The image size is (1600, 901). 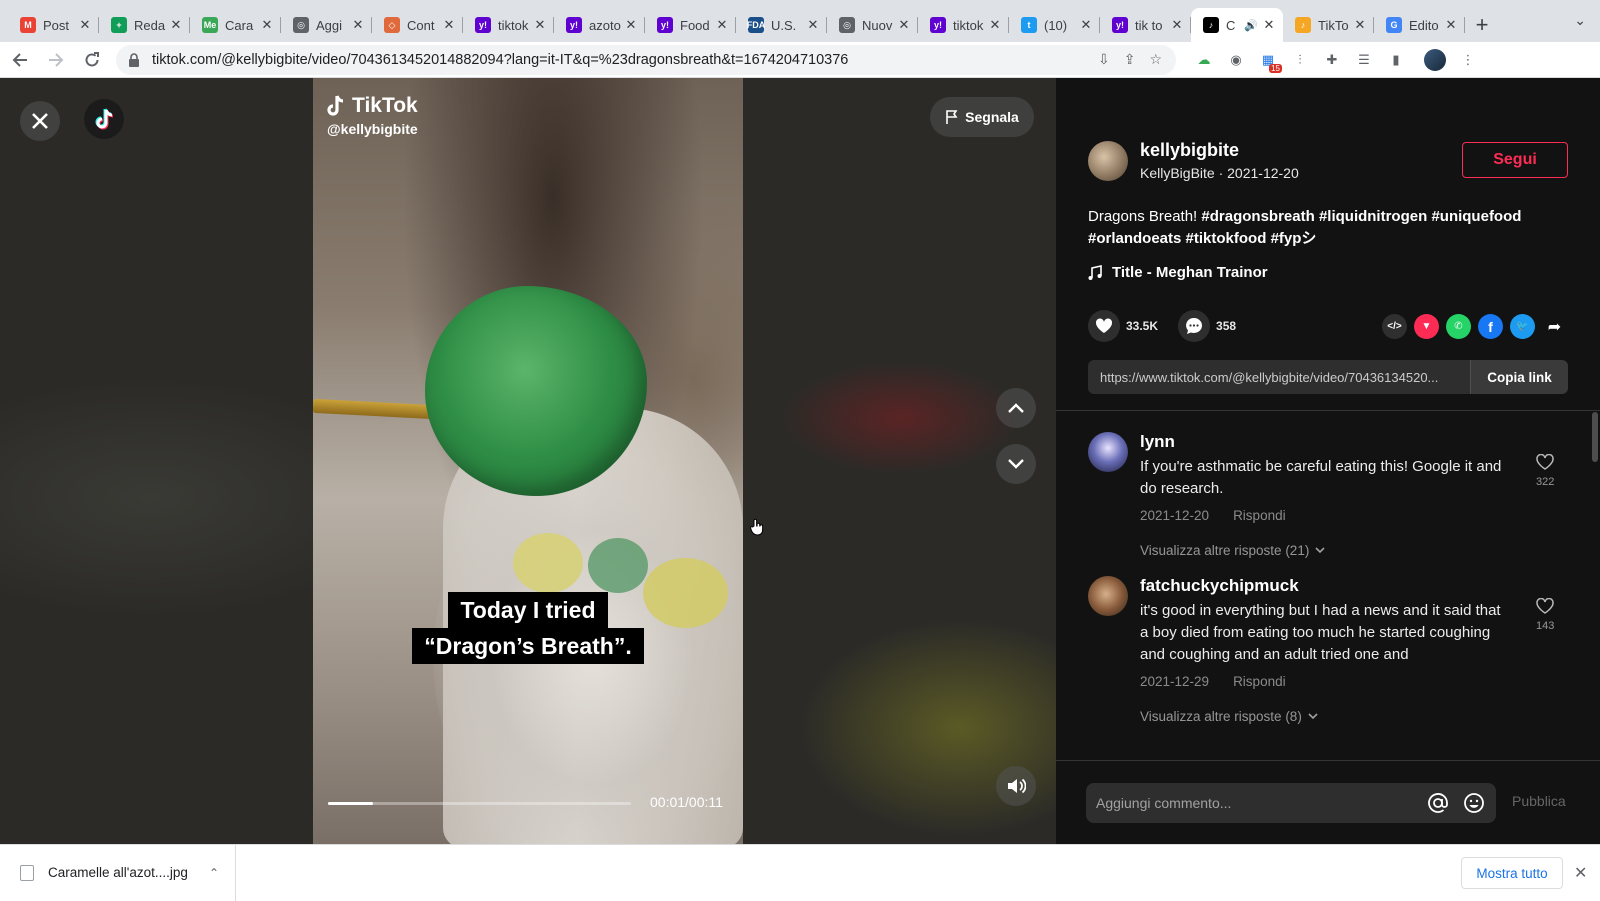 I want to click on browser-tab: Me Cara ✕, so click(x=235, y=25).